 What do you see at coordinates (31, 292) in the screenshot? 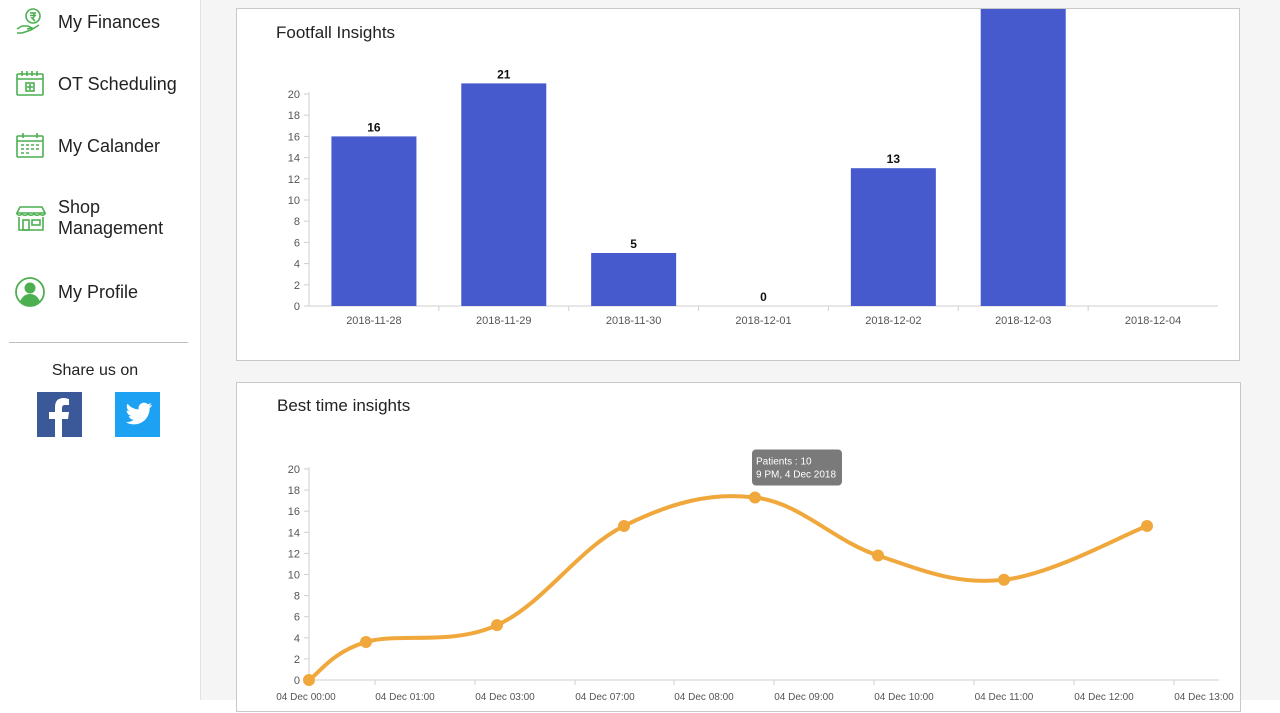
I see `user-icon` at bounding box center [31, 292].